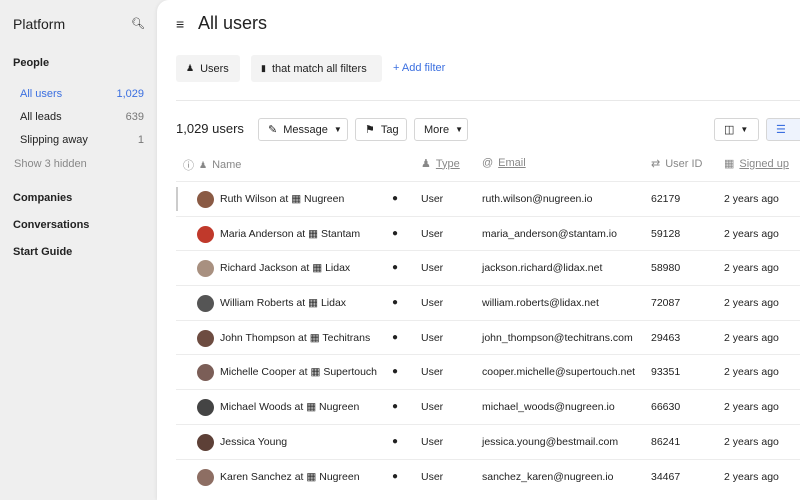  What do you see at coordinates (303, 129) in the screenshot?
I see `message-button: ✎ Message ▼` at bounding box center [303, 129].